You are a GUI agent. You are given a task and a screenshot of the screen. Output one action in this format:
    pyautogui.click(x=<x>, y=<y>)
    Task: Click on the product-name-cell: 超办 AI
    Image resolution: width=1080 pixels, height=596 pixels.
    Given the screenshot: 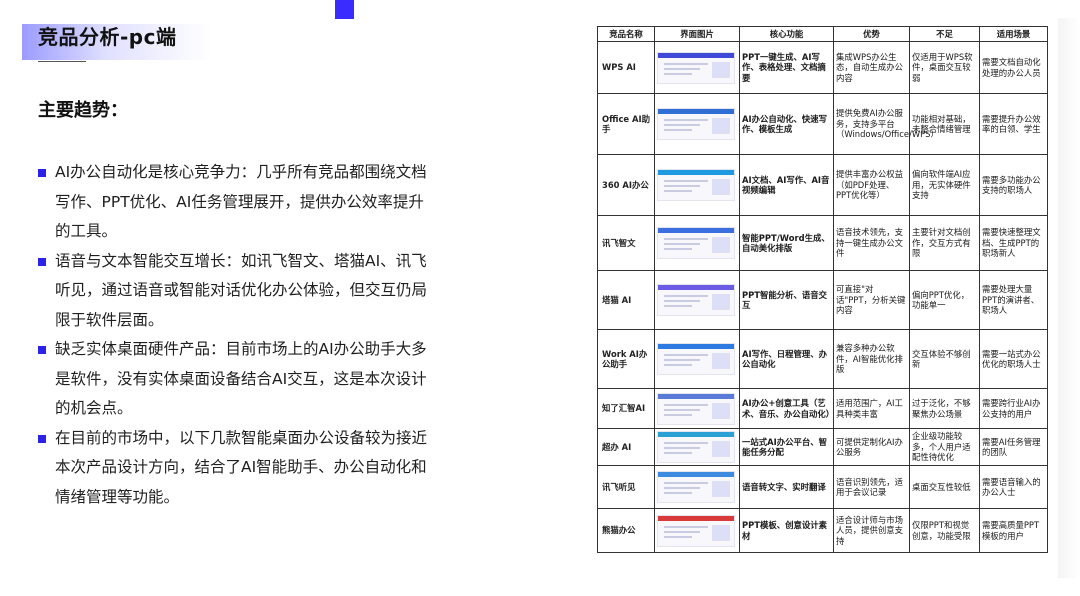 What is the action you would take?
    pyautogui.click(x=626, y=447)
    